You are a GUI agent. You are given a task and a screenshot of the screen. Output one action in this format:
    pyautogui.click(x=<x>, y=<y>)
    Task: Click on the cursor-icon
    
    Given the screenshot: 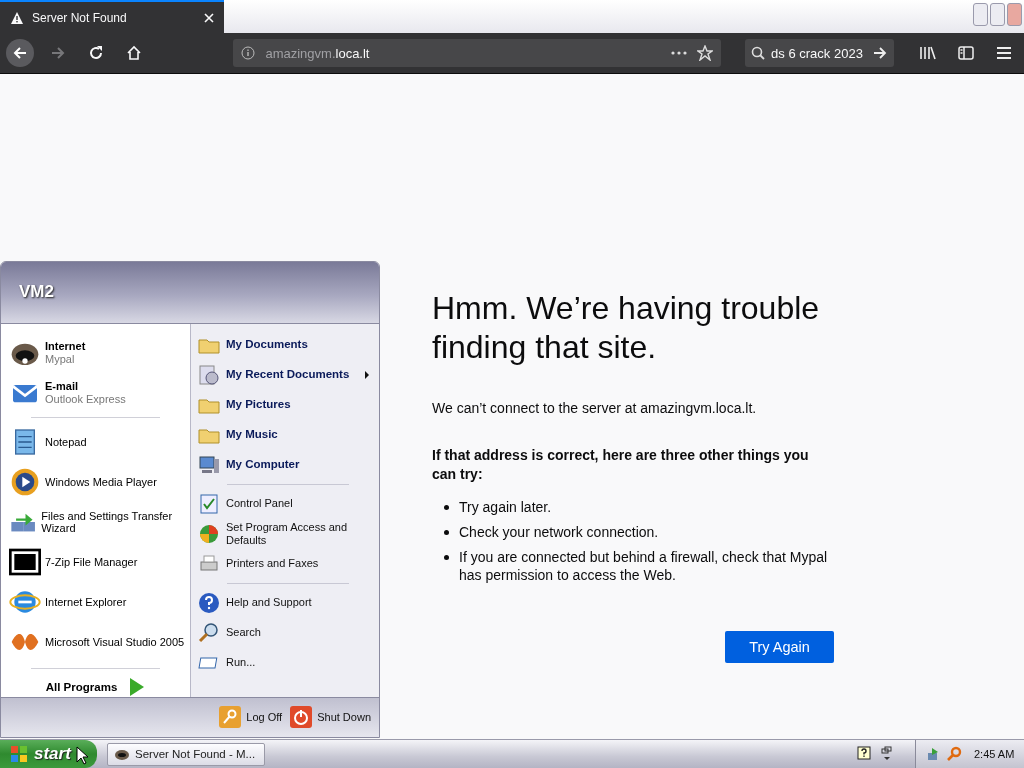 What is the action you would take?
    pyautogui.click(x=82, y=756)
    